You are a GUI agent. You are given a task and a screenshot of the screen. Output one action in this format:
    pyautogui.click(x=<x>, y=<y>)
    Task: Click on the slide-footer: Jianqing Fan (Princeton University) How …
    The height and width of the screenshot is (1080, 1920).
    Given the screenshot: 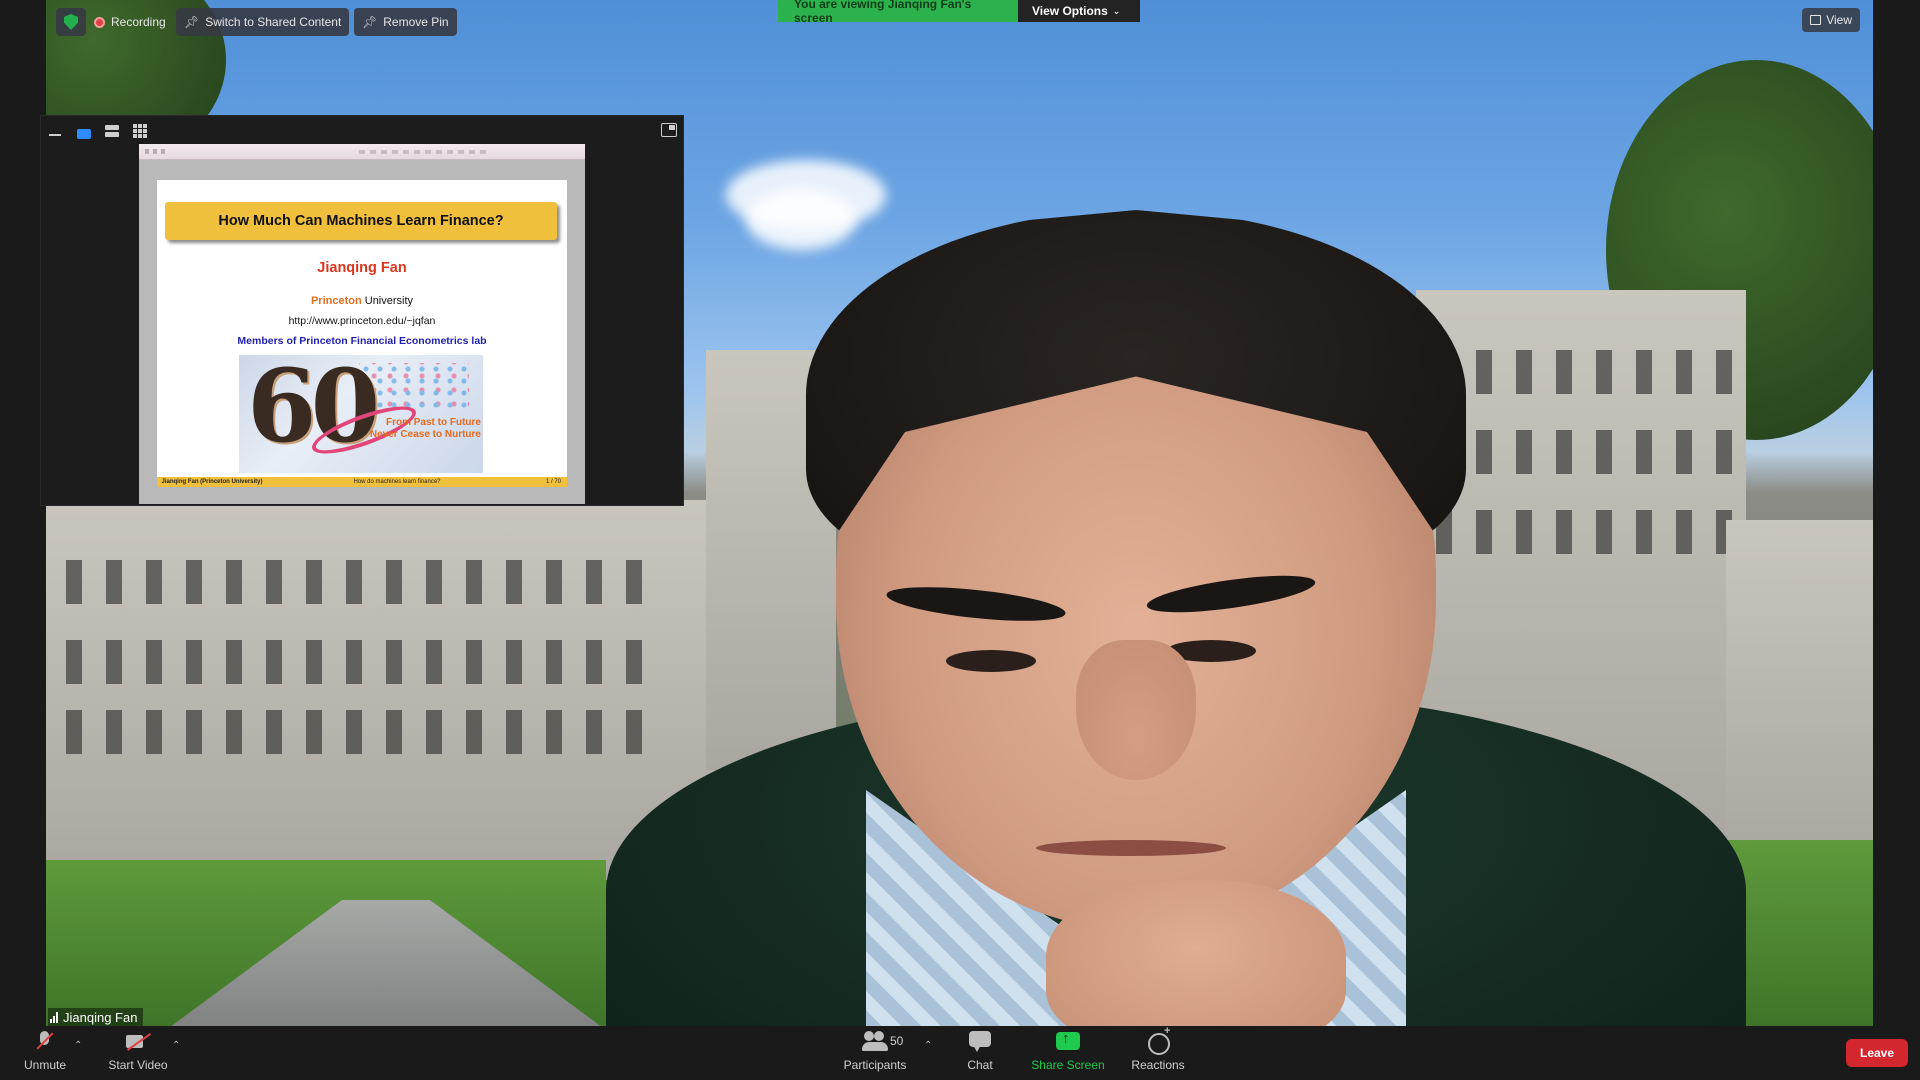 What is the action you would take?
    pyautogui.click(x=362, y=482)
    